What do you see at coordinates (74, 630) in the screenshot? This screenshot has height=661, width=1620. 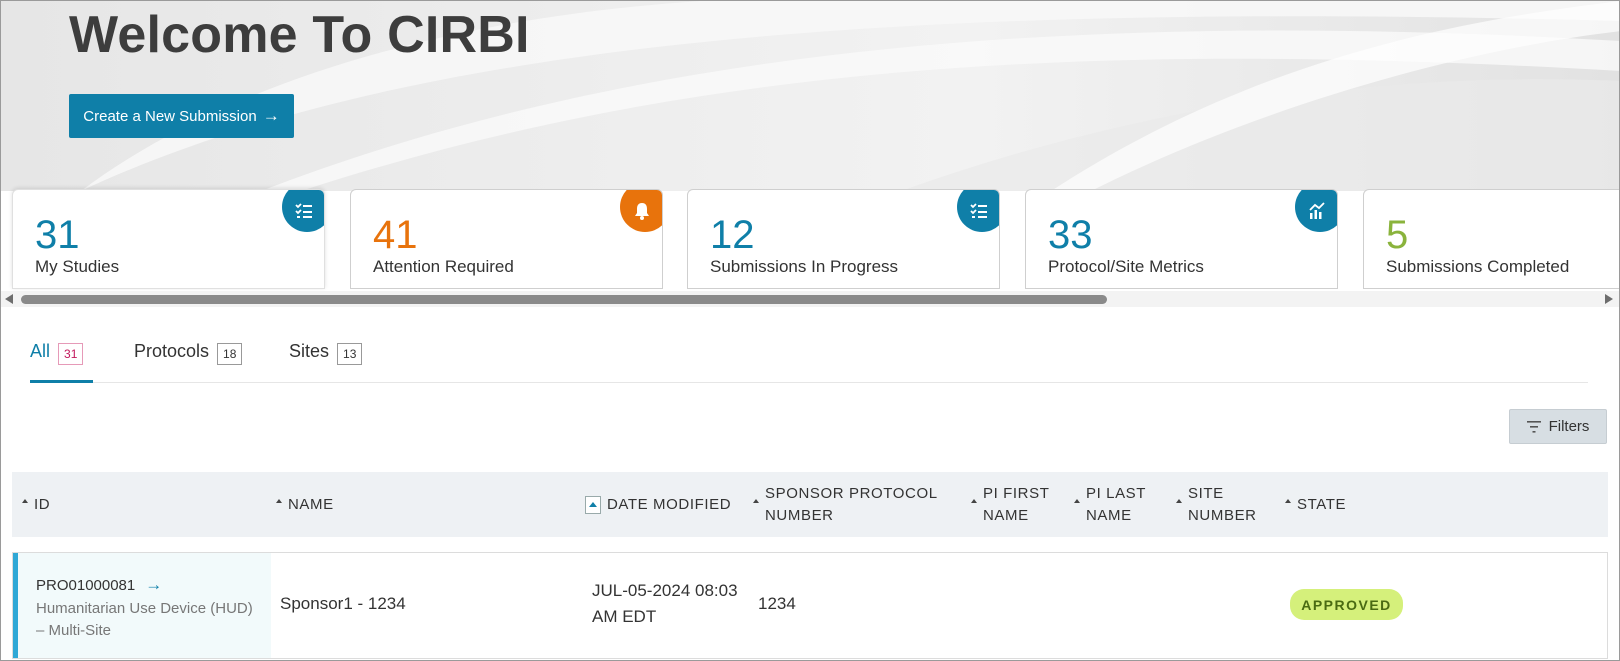 I see `row-type-line2: – Multi-Site` at bounding box center [74, 630].